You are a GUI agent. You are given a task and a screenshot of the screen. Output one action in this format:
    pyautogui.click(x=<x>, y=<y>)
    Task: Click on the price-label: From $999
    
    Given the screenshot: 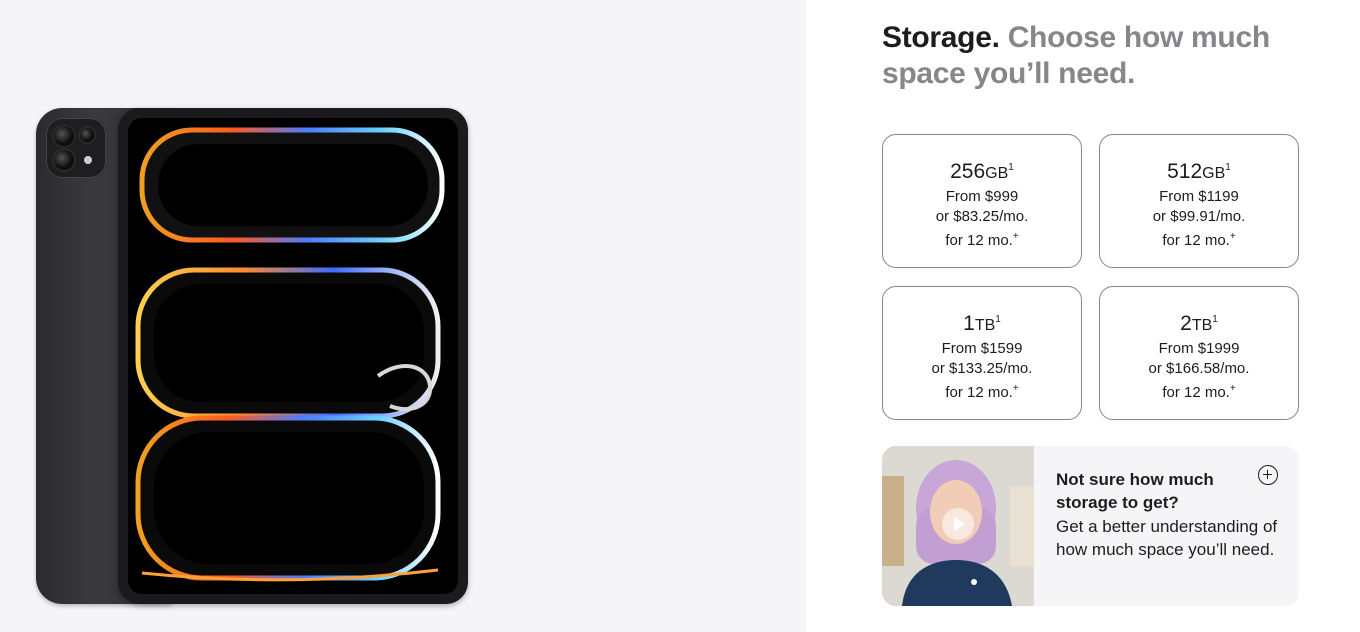 What is the action you would take?
    pyautogui.click(x=982, y=196)
    